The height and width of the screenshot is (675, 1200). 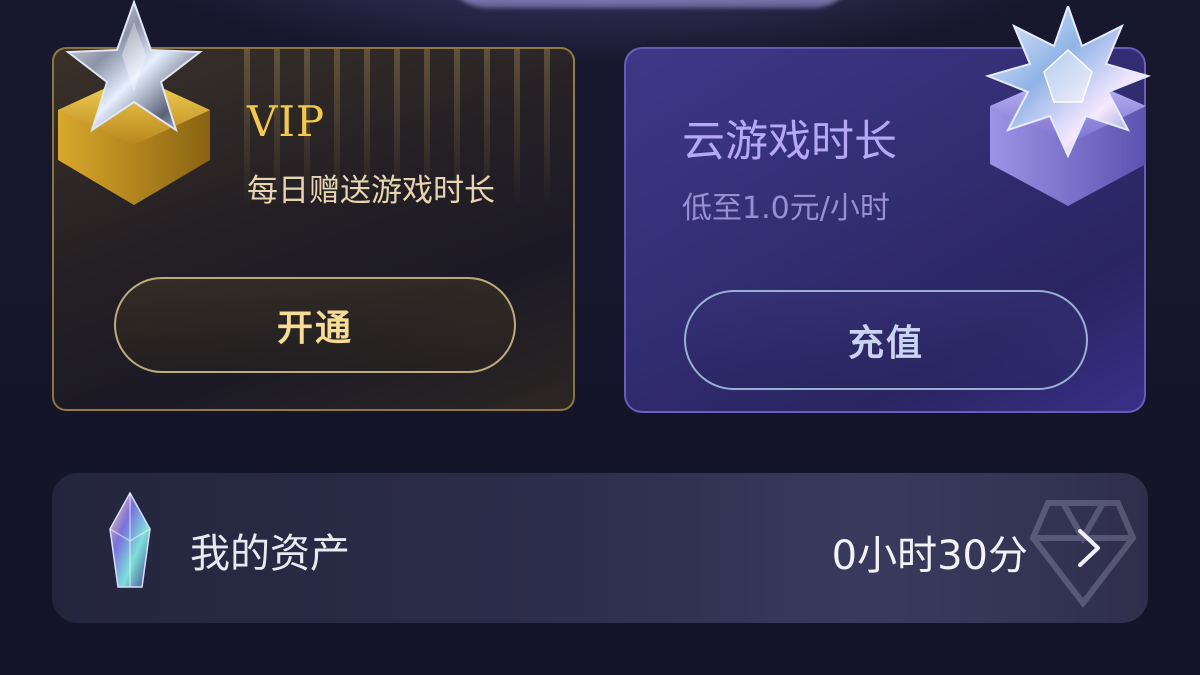 I want to click on my-assets-value: 0小时30分, so click(x=929, y=556).